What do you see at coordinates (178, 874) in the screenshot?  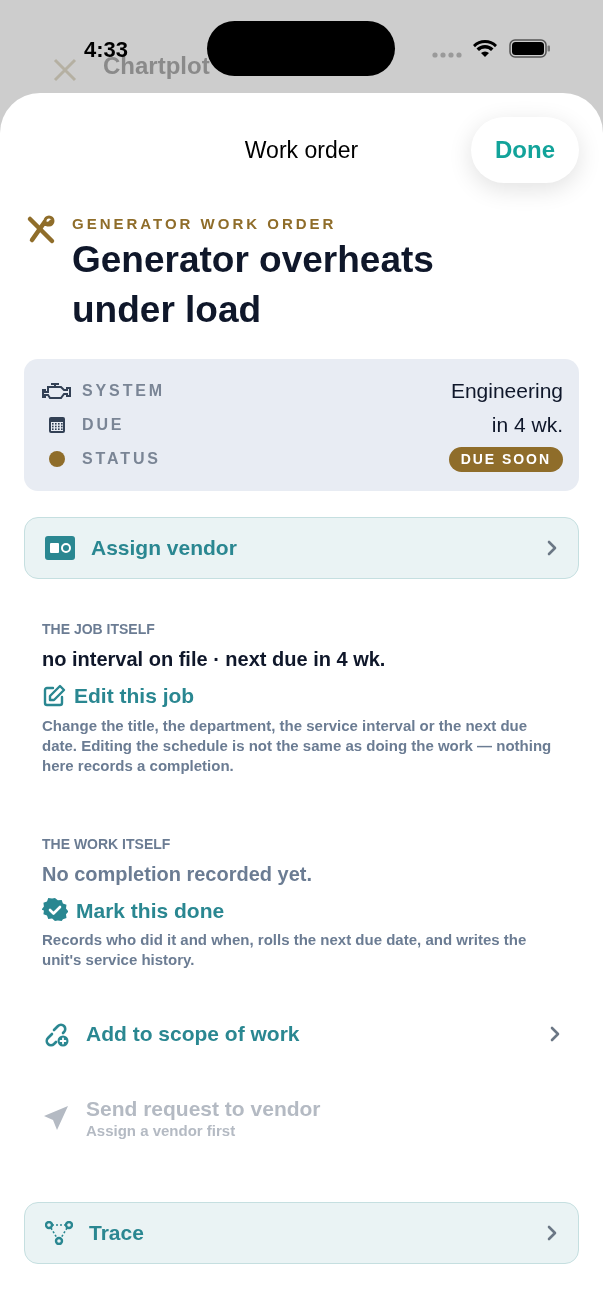 I see `section-summary: No completion recorded yet.` at bounding box center [178, 874].